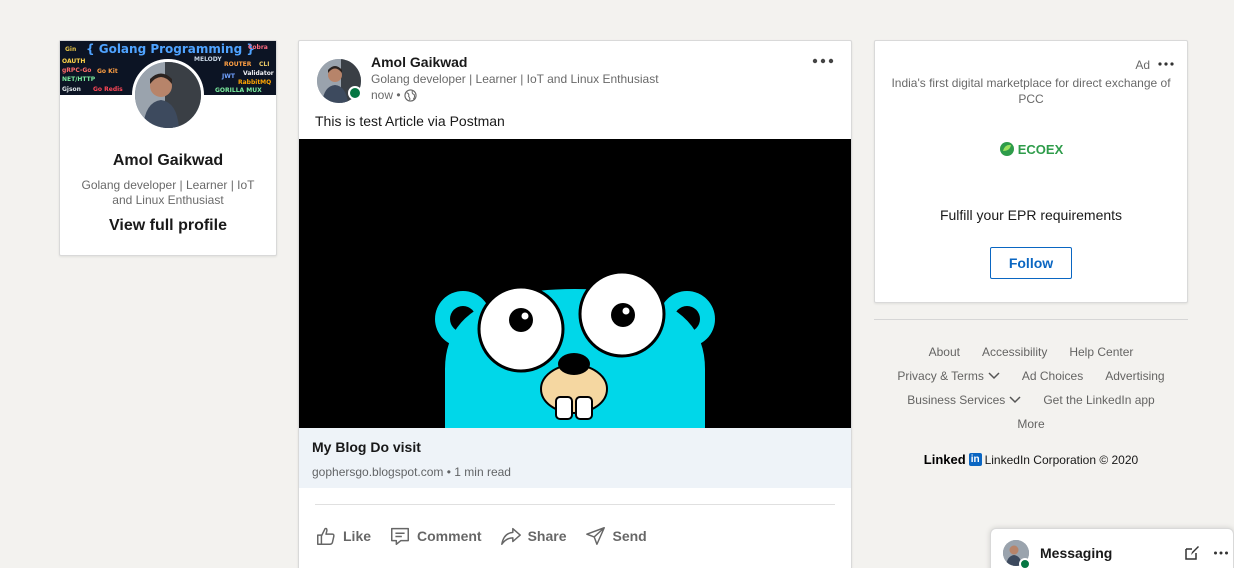  Describe the element at coordinates (238, 90) in the screenshot. I see `banner-tag: GORILLA MUX` at that location.